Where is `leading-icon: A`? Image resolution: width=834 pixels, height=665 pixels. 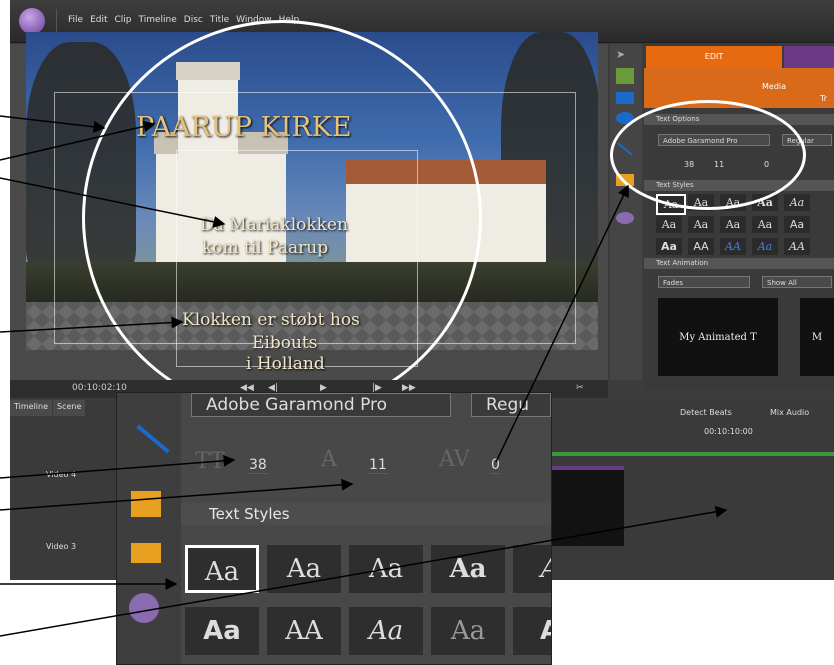
leading-icon: A is located at coordinates (329, 459).